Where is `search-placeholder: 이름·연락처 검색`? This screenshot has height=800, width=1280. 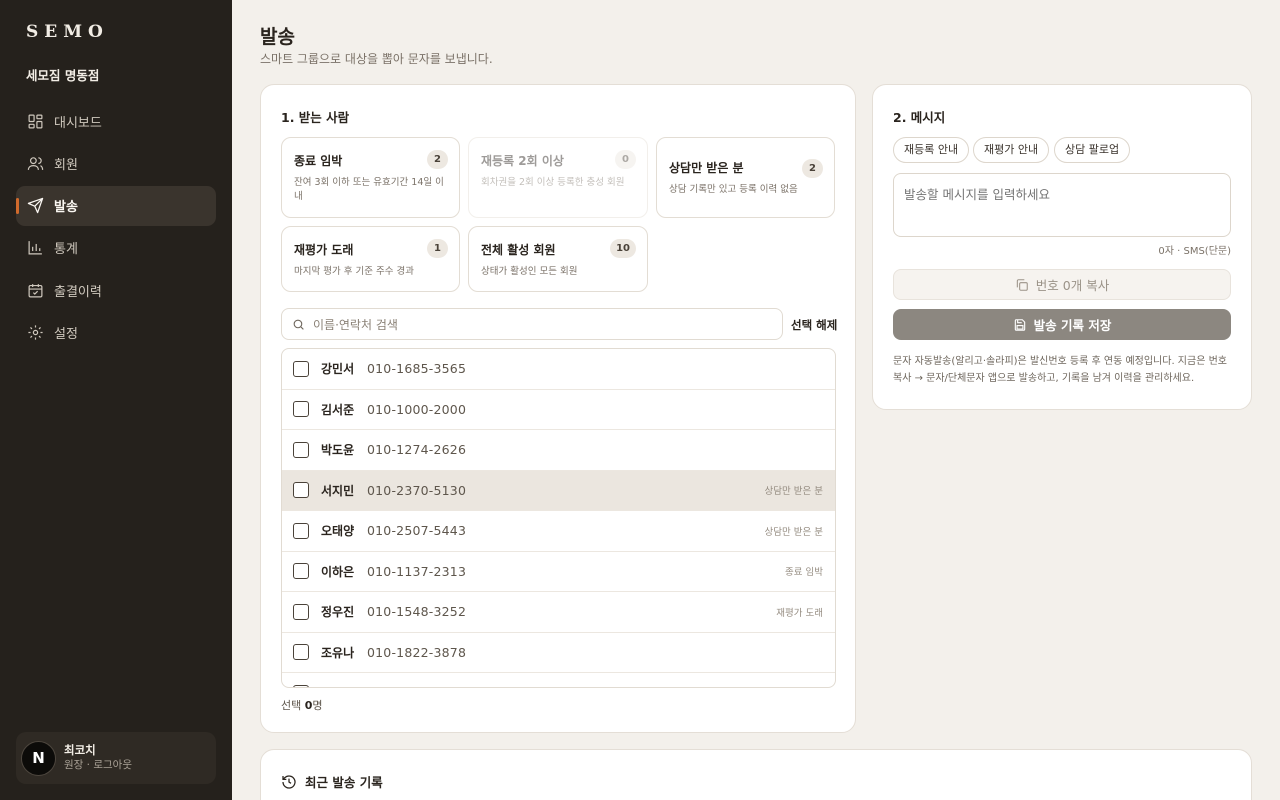
search-placeholder: 이름·연락처 검색 is located at coordinates (355, 324).